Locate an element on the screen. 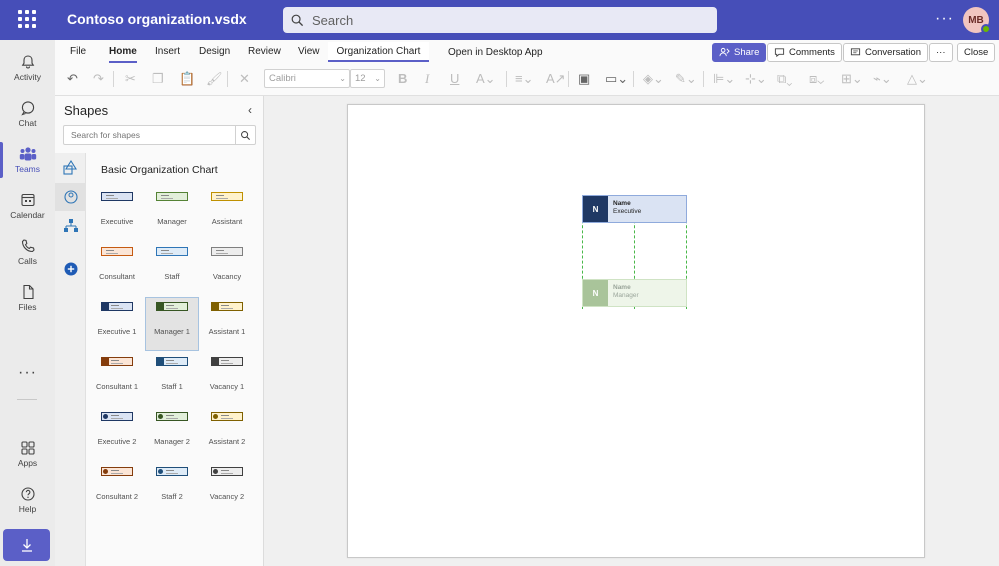 The image size is (999, 566). org-shape-manager-ghost: N Name Manager is located at coordinates (634, 293).